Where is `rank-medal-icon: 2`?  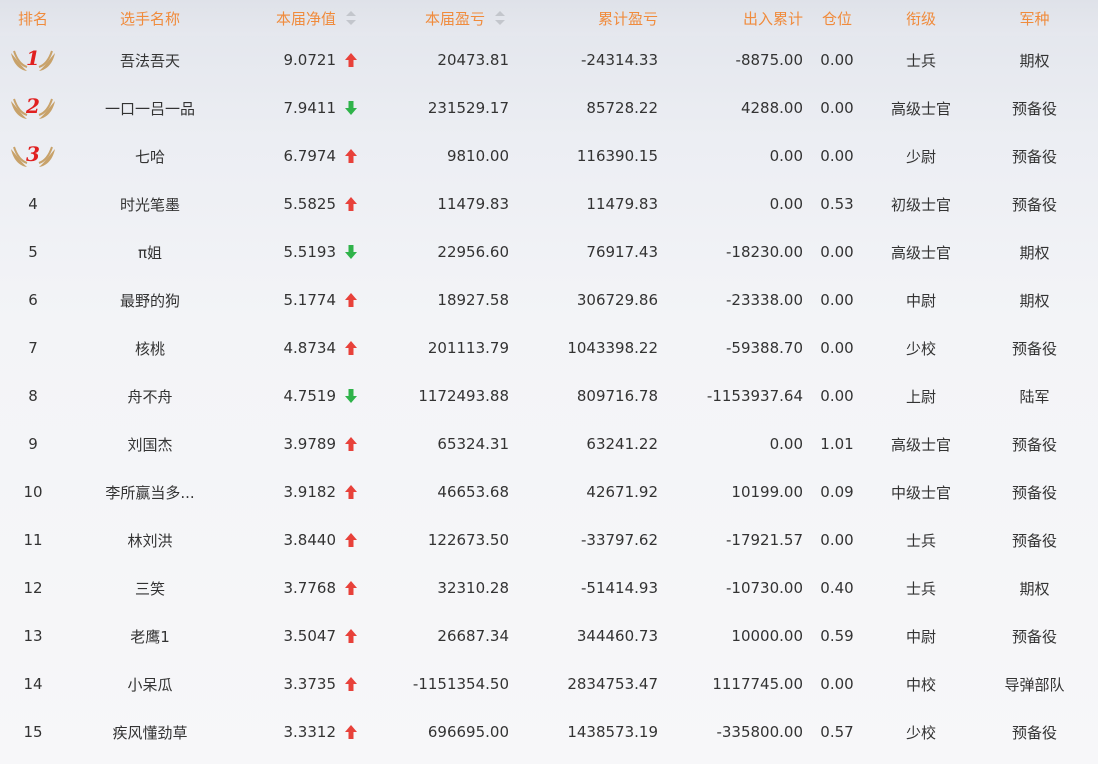 rank-medal-icon: 2 is located at coordinates (33, 108).